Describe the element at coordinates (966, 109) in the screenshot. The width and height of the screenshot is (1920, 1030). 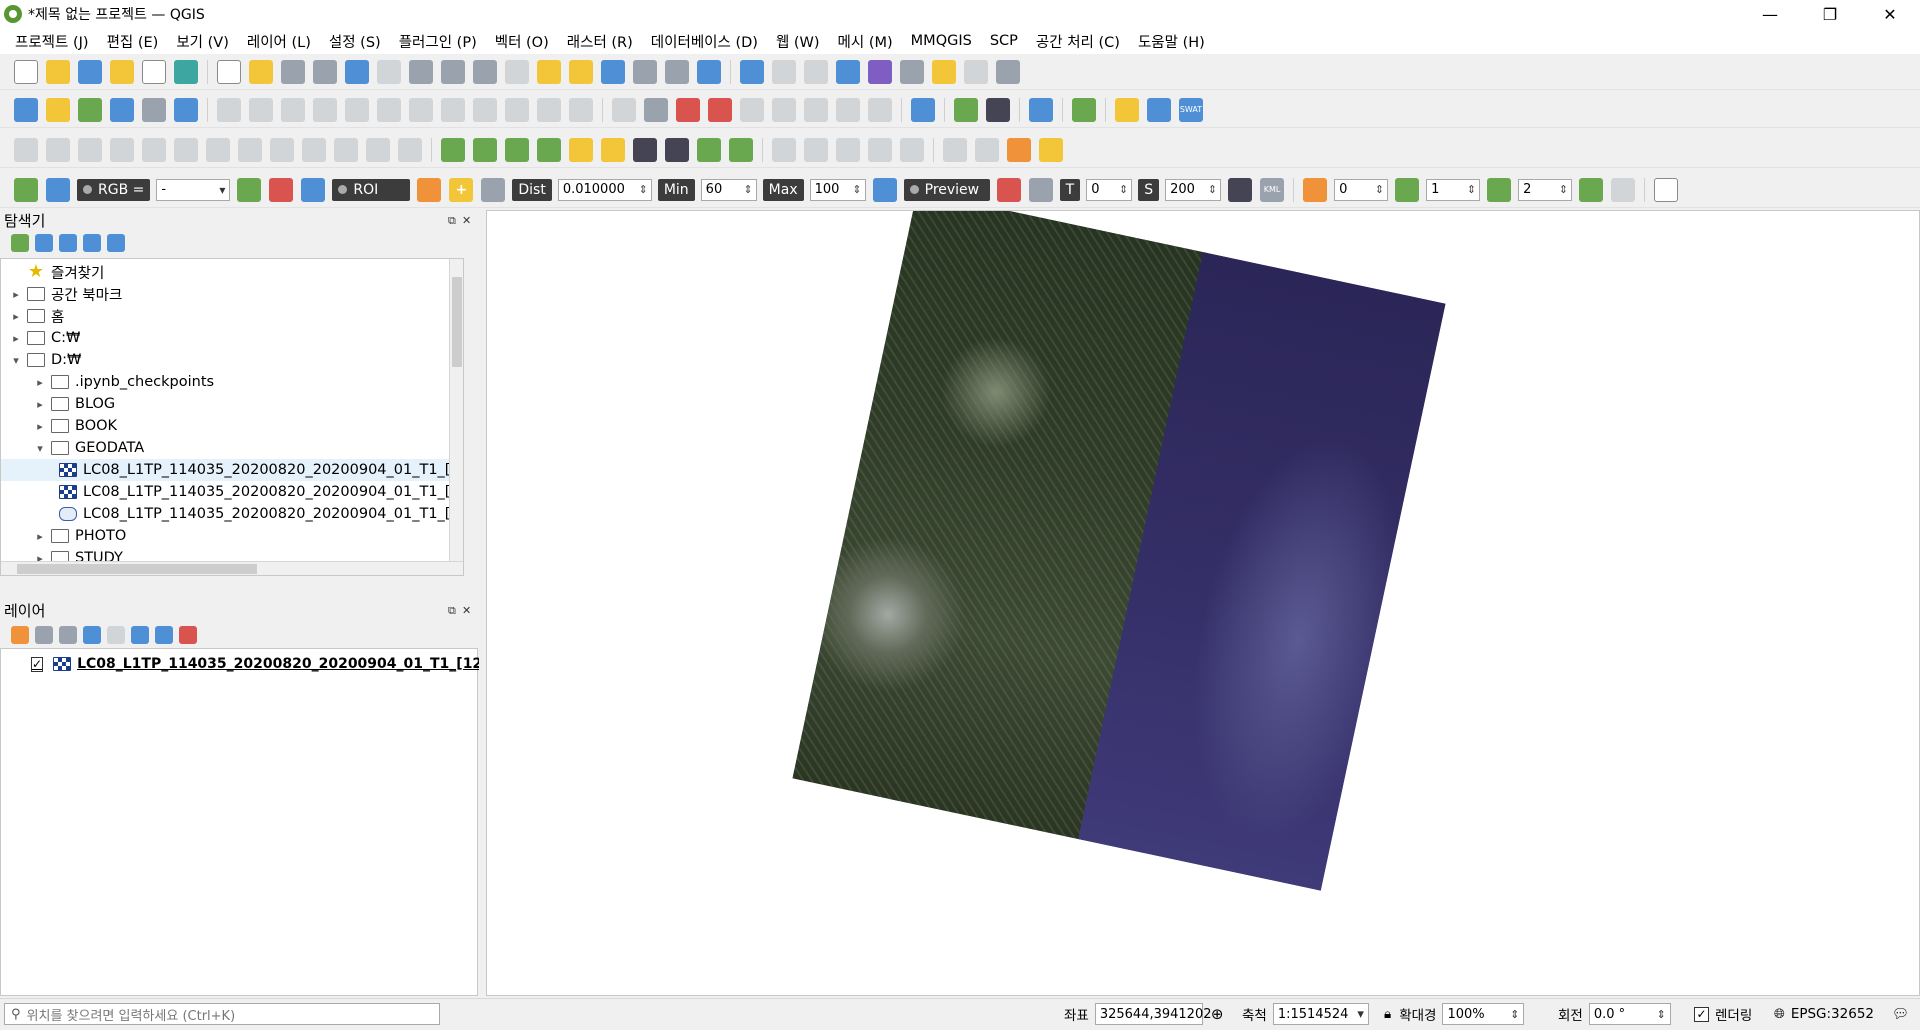
I see `scp-dock-icon` at that location.